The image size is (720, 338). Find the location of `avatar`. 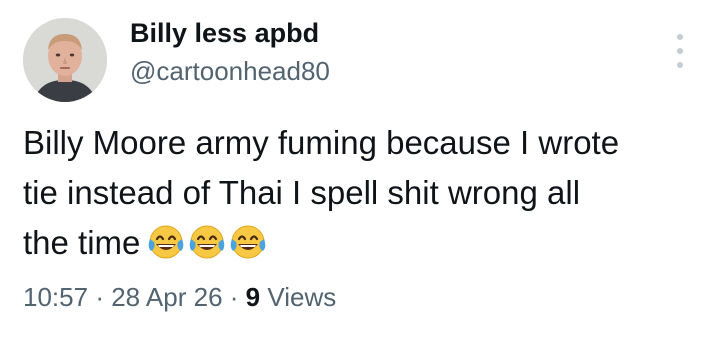

avatar is located at coordinates (65, 60).